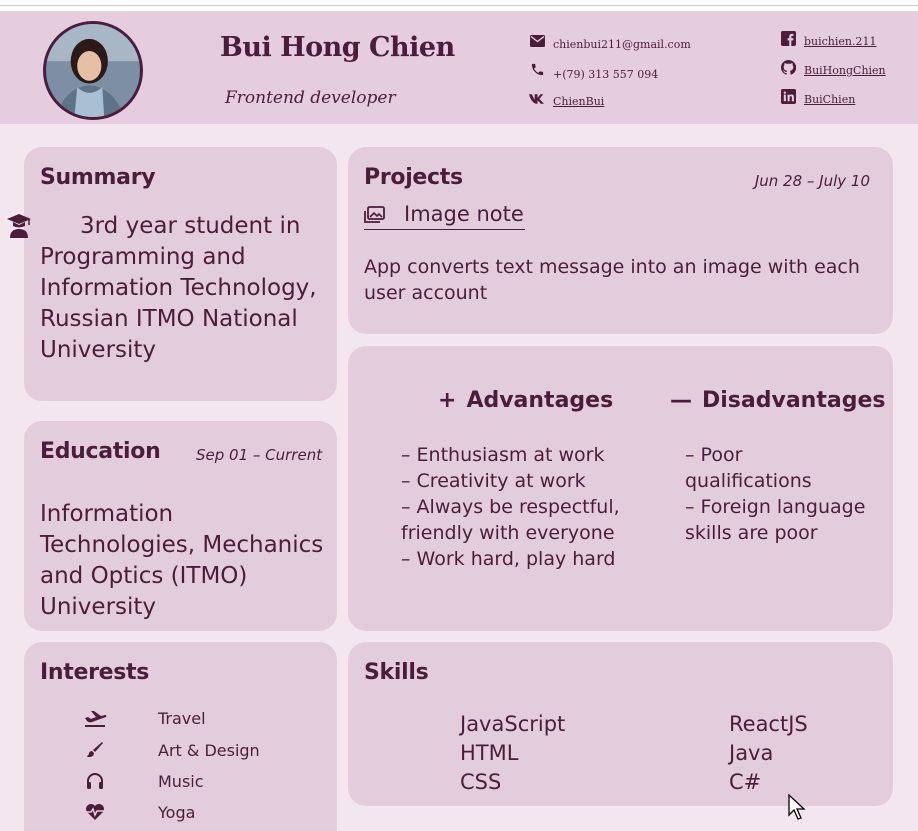  I want to click on envelope-icon, so click(537, 40).